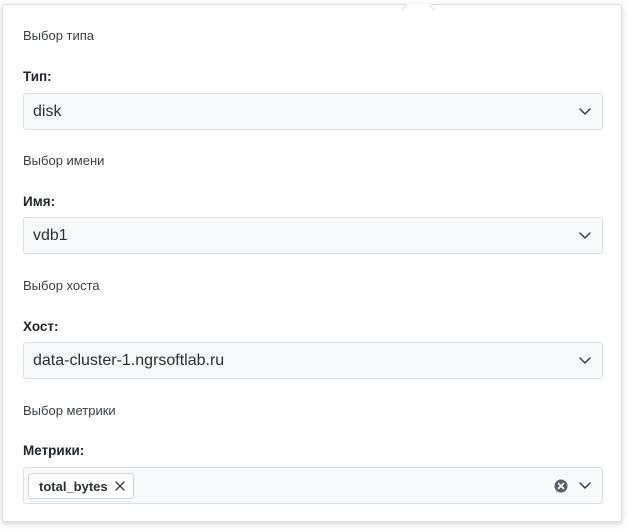  I want to click on type-select-value: disk, so click(47, 111).